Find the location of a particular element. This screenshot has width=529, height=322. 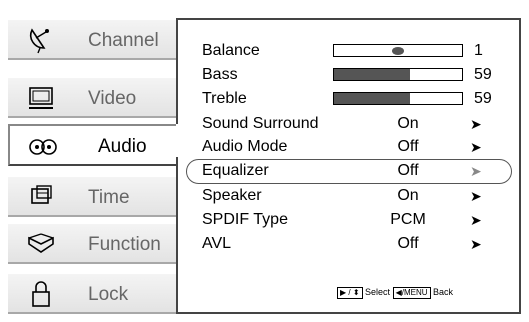

sound-surround-value: On is located at coordinates (408, 123).